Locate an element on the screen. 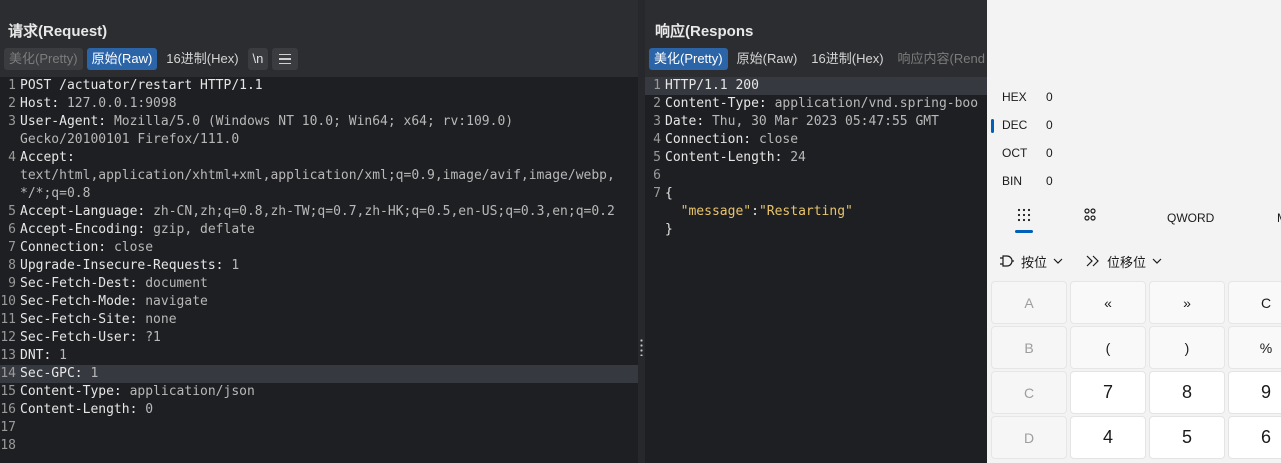 The width and height of the screenshot is (1281, 463). radix-label: BIN is located at coordinates (1012, 181).